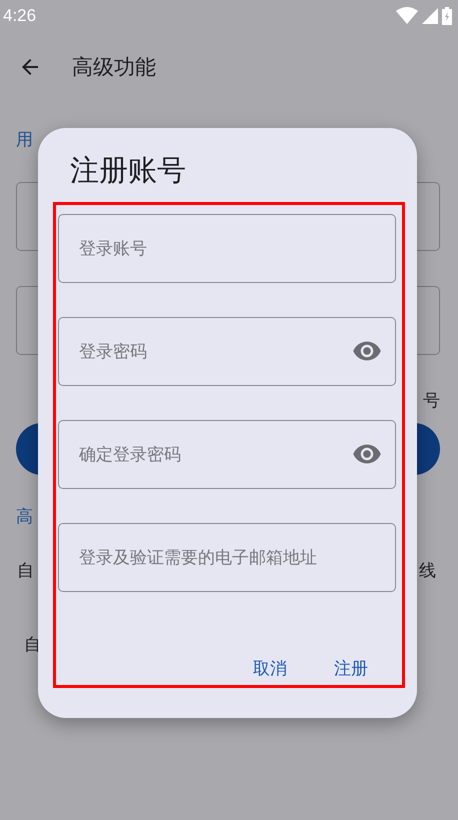 Image resolution: width=458 pixels, height=820 pixels. Describe the element at coordinates (227, 454) in the screenshot. I see `password-field: 确定登录密码` at that location.